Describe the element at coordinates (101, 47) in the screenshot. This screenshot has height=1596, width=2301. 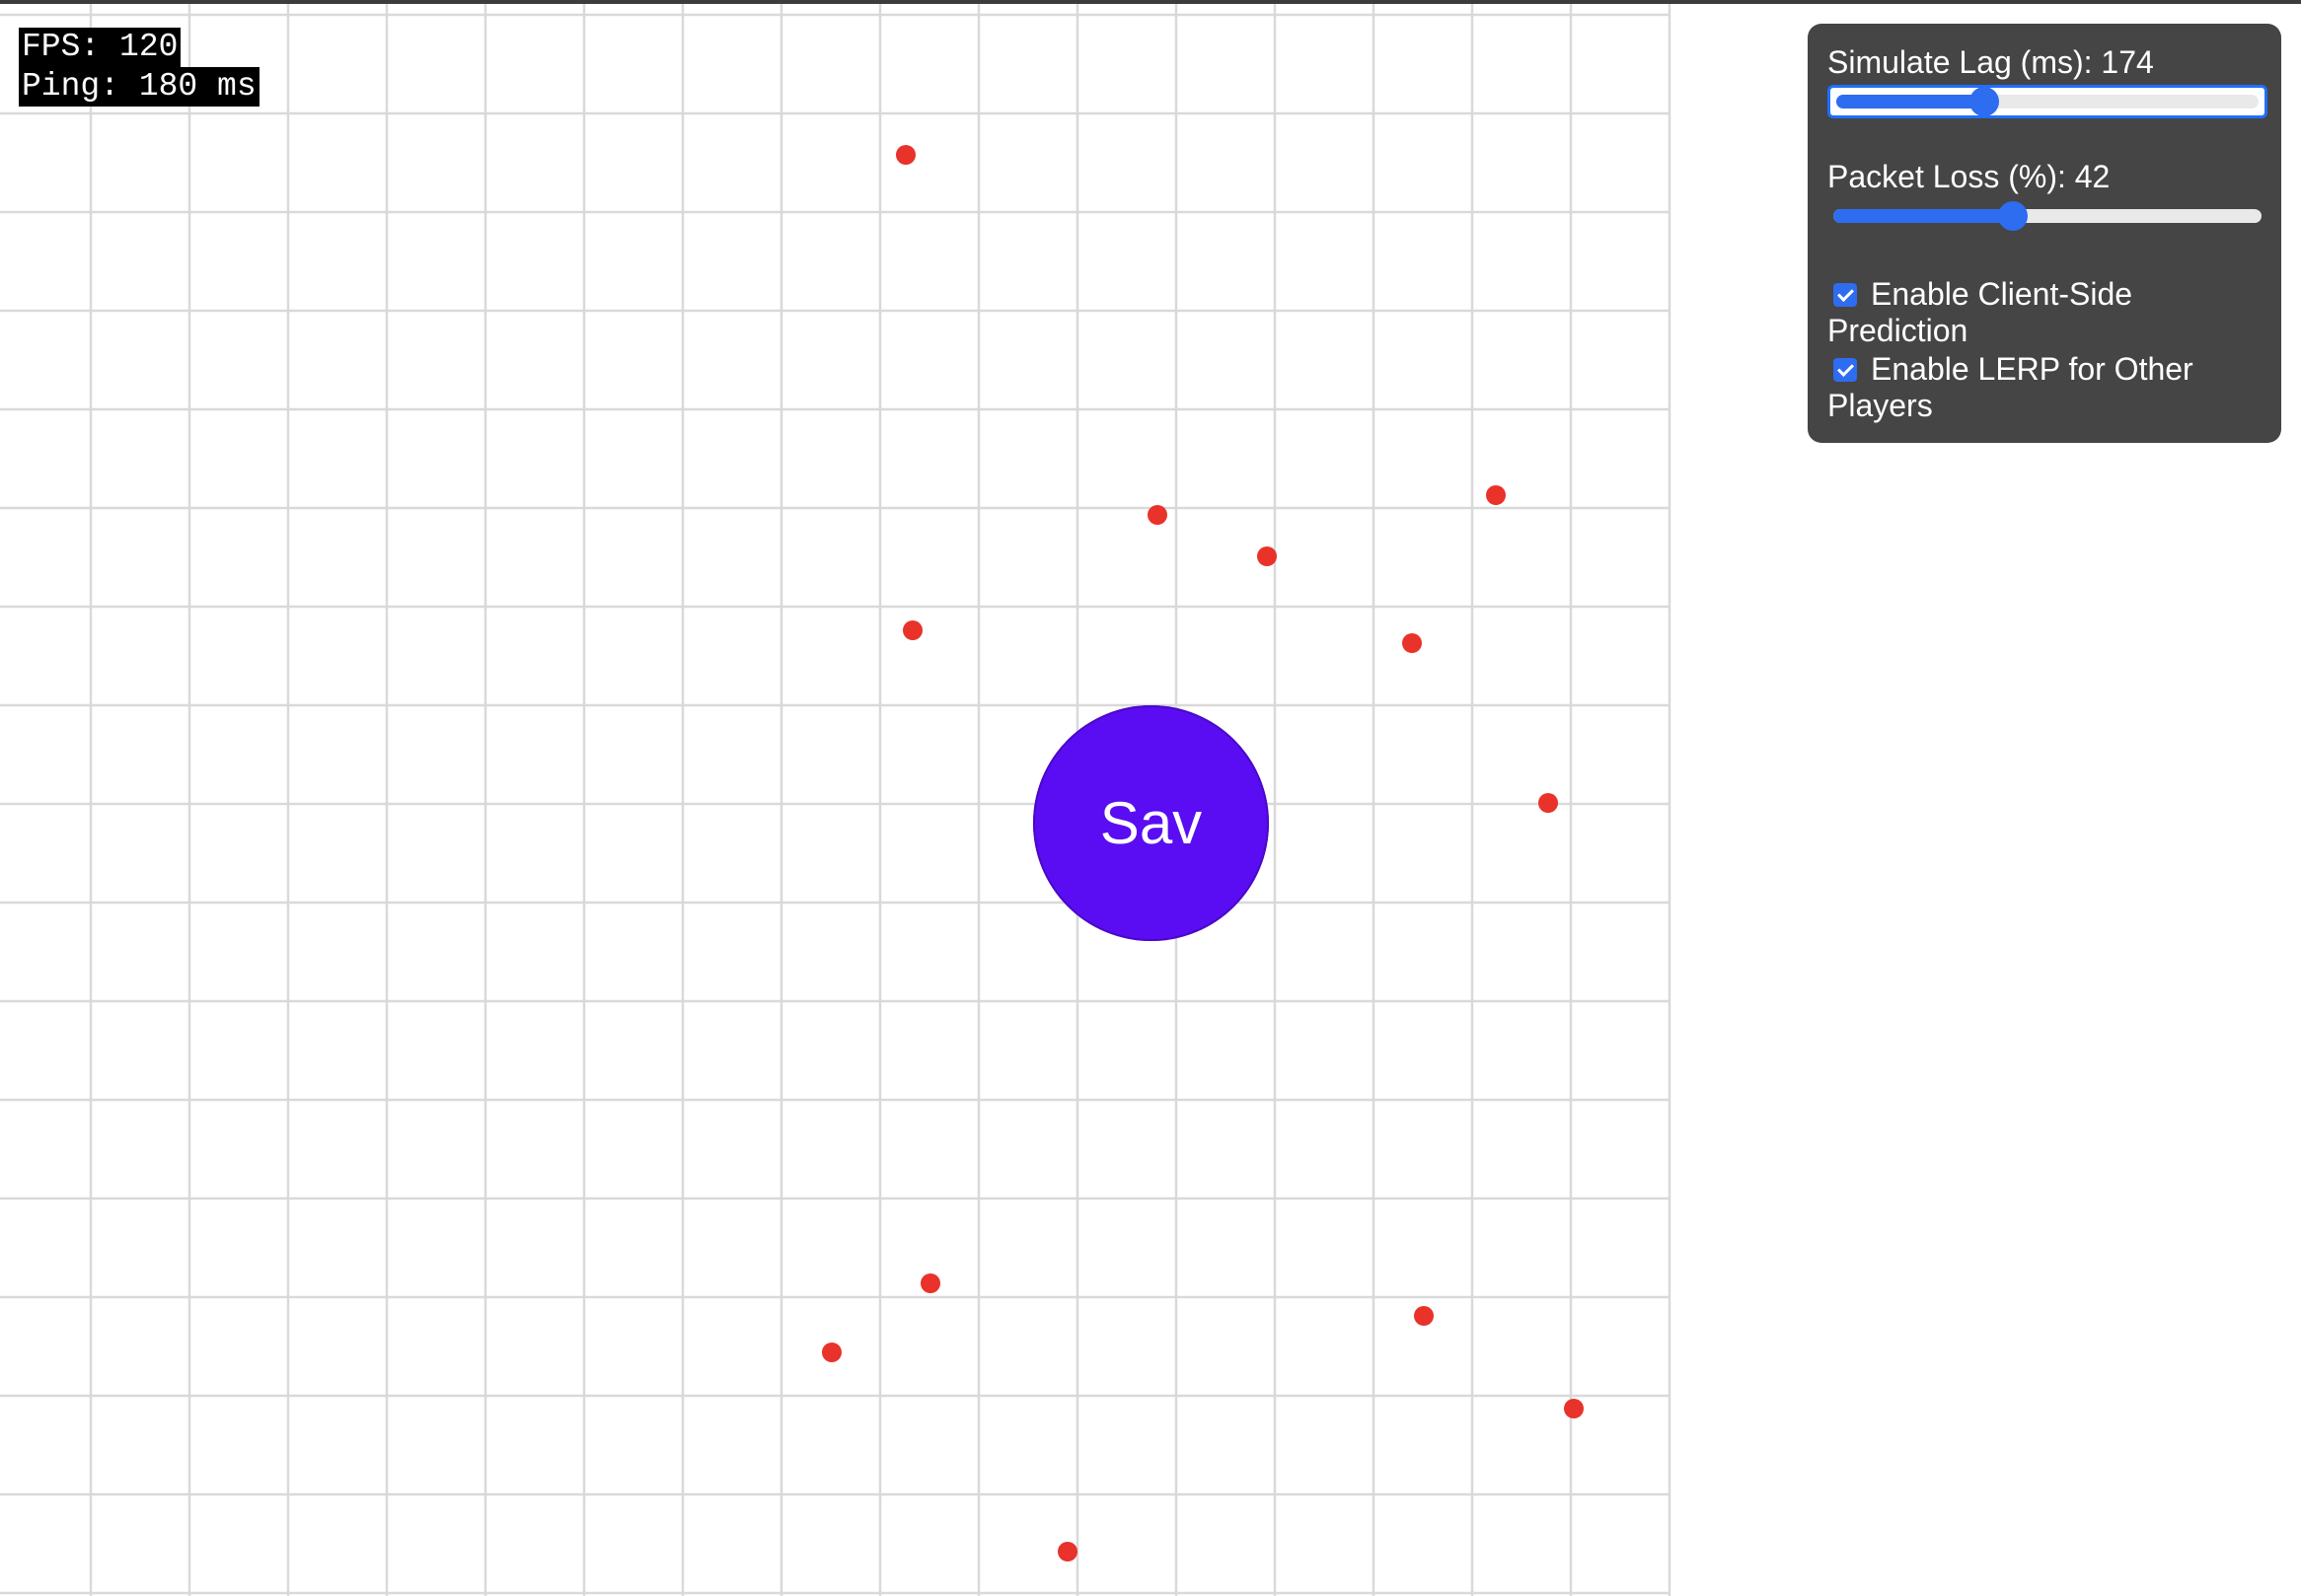
I see `fps-counter: FPS: 120` at that location.